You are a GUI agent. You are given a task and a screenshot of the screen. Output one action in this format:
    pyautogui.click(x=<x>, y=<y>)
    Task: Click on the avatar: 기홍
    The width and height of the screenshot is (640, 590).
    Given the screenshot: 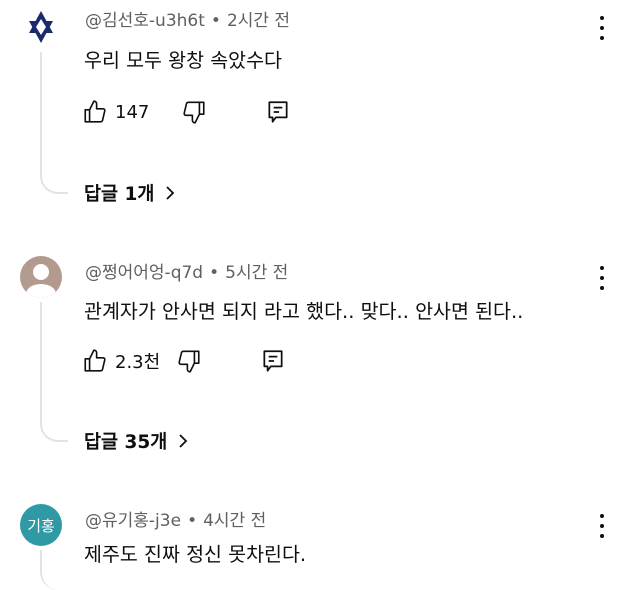 What is the action you would take?
    pyautogui.click(x=41, y=525)
    